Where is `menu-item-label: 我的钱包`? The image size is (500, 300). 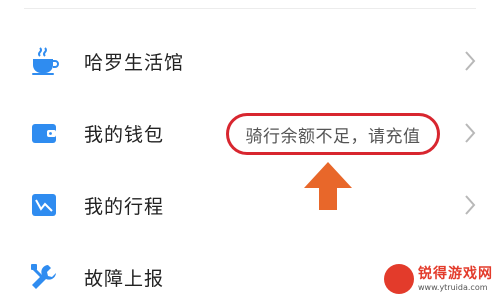 menu-item-label: 我的钱包 is located at coordinates (124, 134).